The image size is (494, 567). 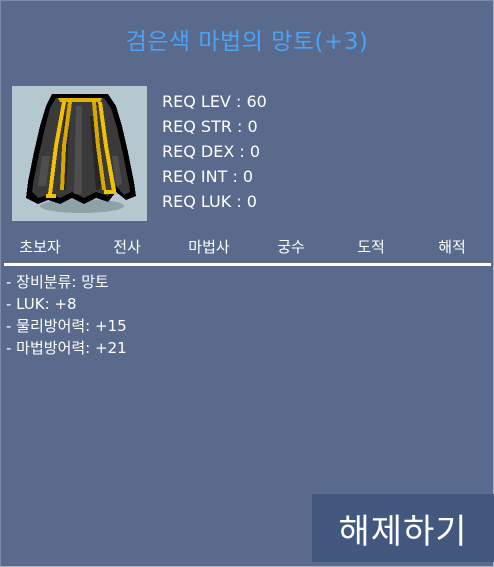 I want to click on item-title: 검은색 마법의 망토(+3), so click(x=247, y=42).